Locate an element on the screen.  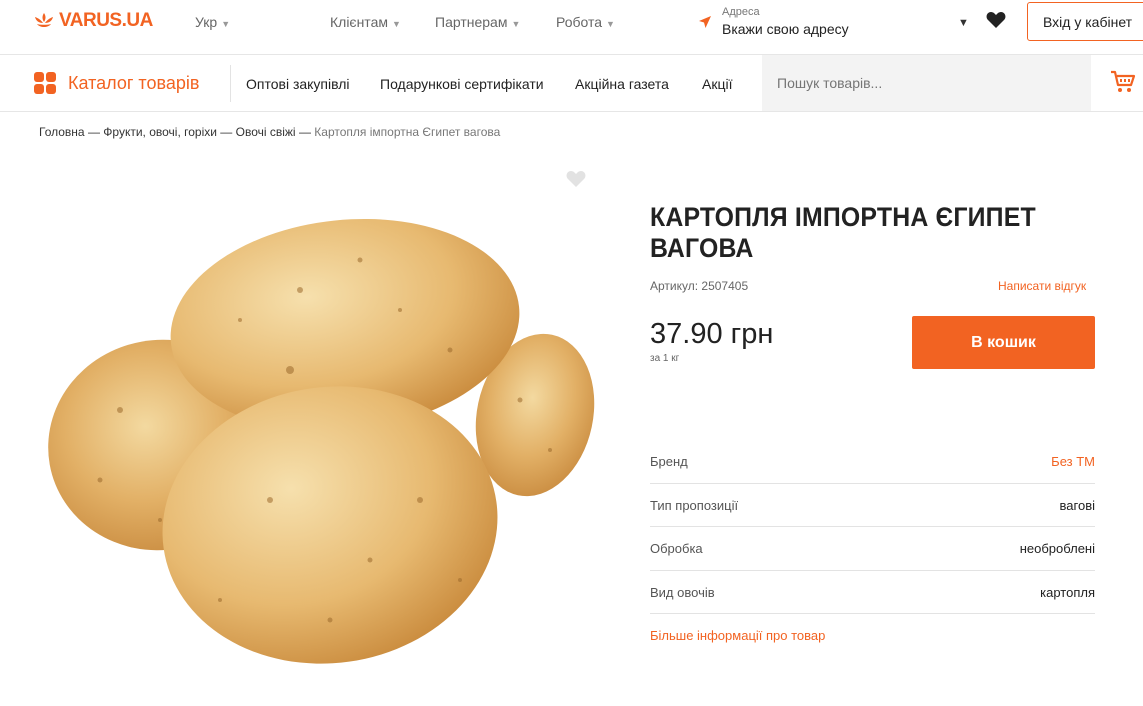
breadcrumb-vegetables: Овочі свіжі is located at coordinates (266, 132).